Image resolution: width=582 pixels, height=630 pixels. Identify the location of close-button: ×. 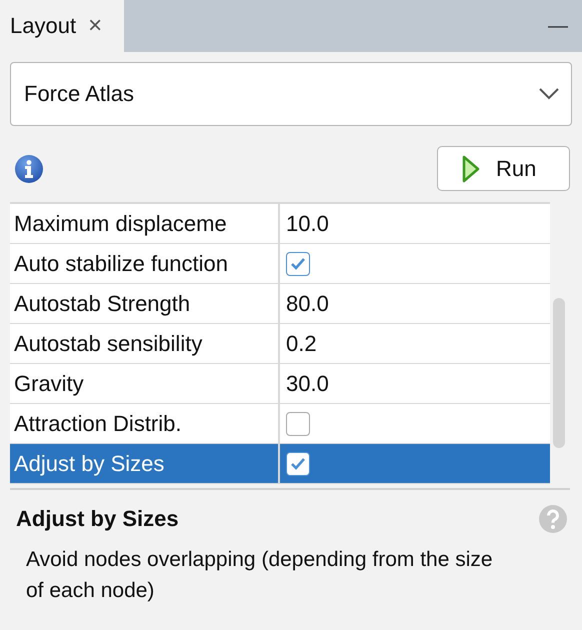
(95, 26).